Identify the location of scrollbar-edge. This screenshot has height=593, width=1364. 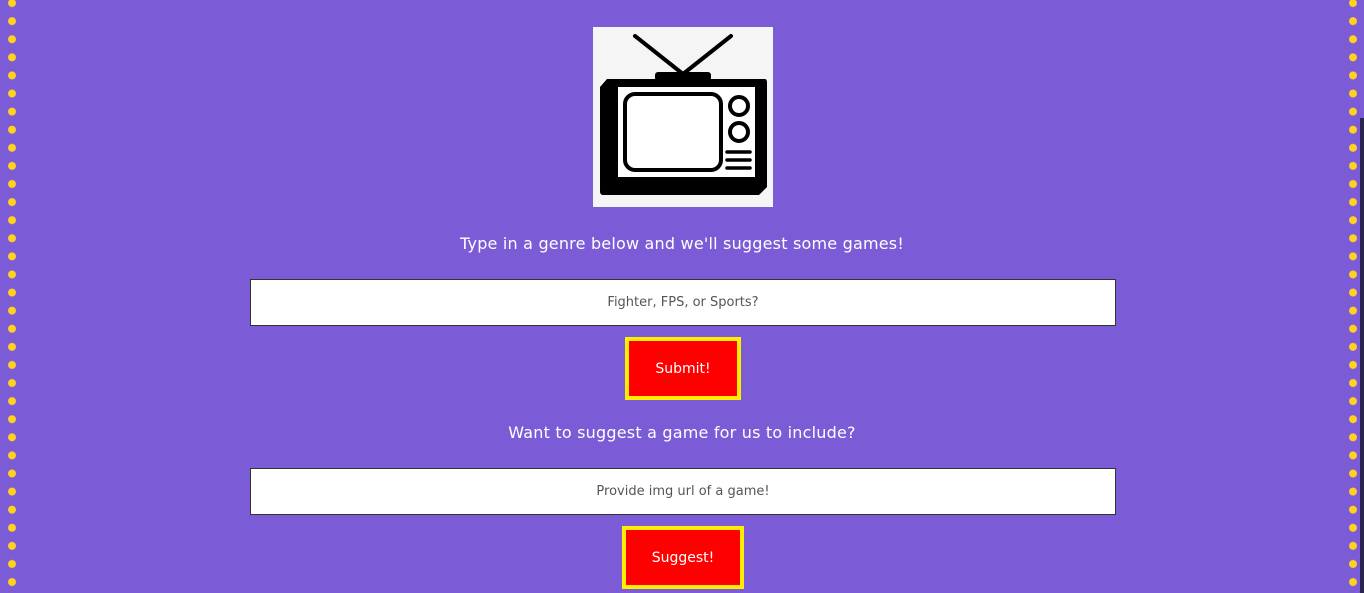
(1362, 355).